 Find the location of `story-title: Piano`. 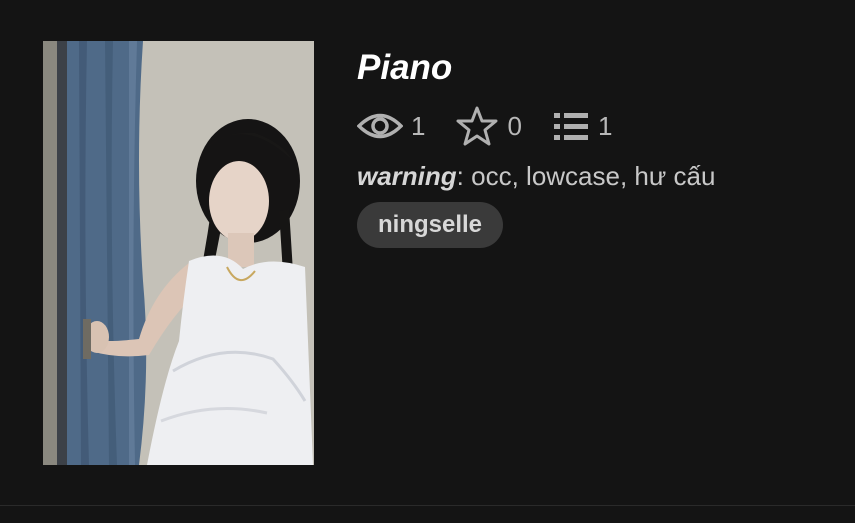

story-title: Piano is located at coordinates (592, 68).